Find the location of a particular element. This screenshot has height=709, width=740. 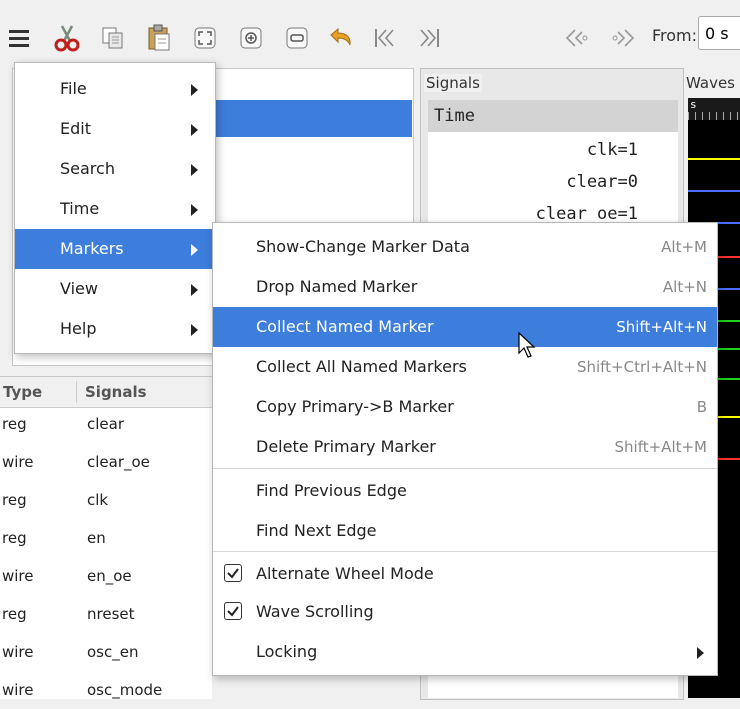

table-row: wire osc_mode is located at coordinates (106, 691).